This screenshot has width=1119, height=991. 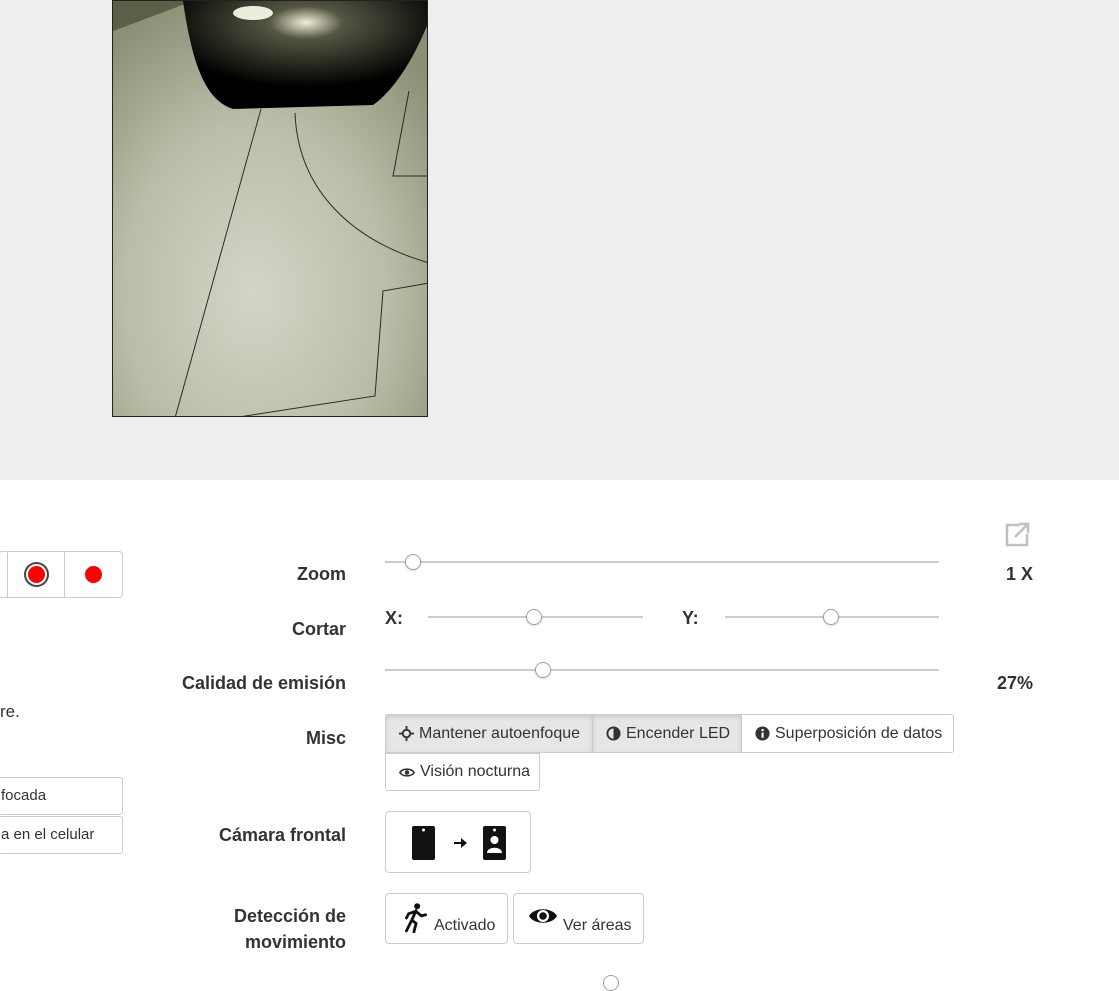 I want to click on night-vision-button: Visión nocturna, so click(x=462, y=772).